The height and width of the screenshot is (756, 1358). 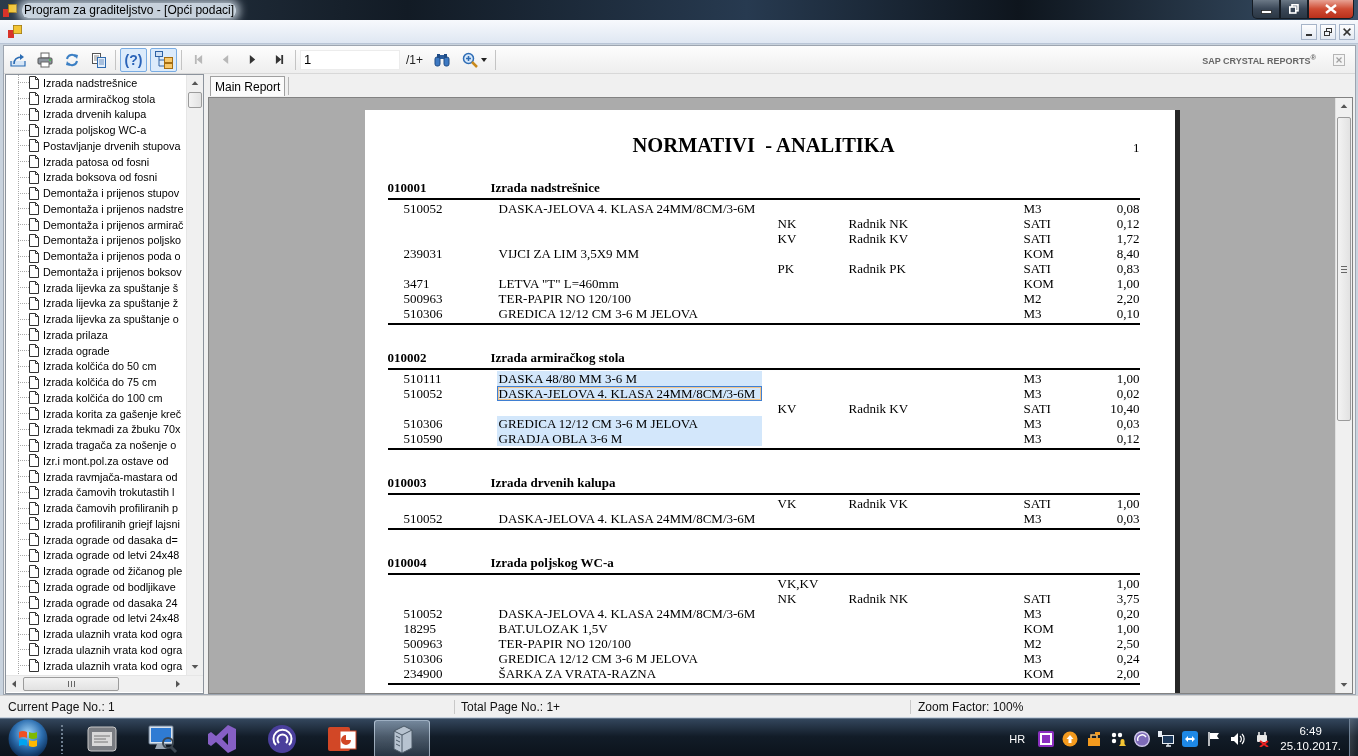 What do you see at coordinates (105, 256) in the screenshot?
I see `tree-item: Demontaža i prijenos poda o` at bounding box center [105, 256].